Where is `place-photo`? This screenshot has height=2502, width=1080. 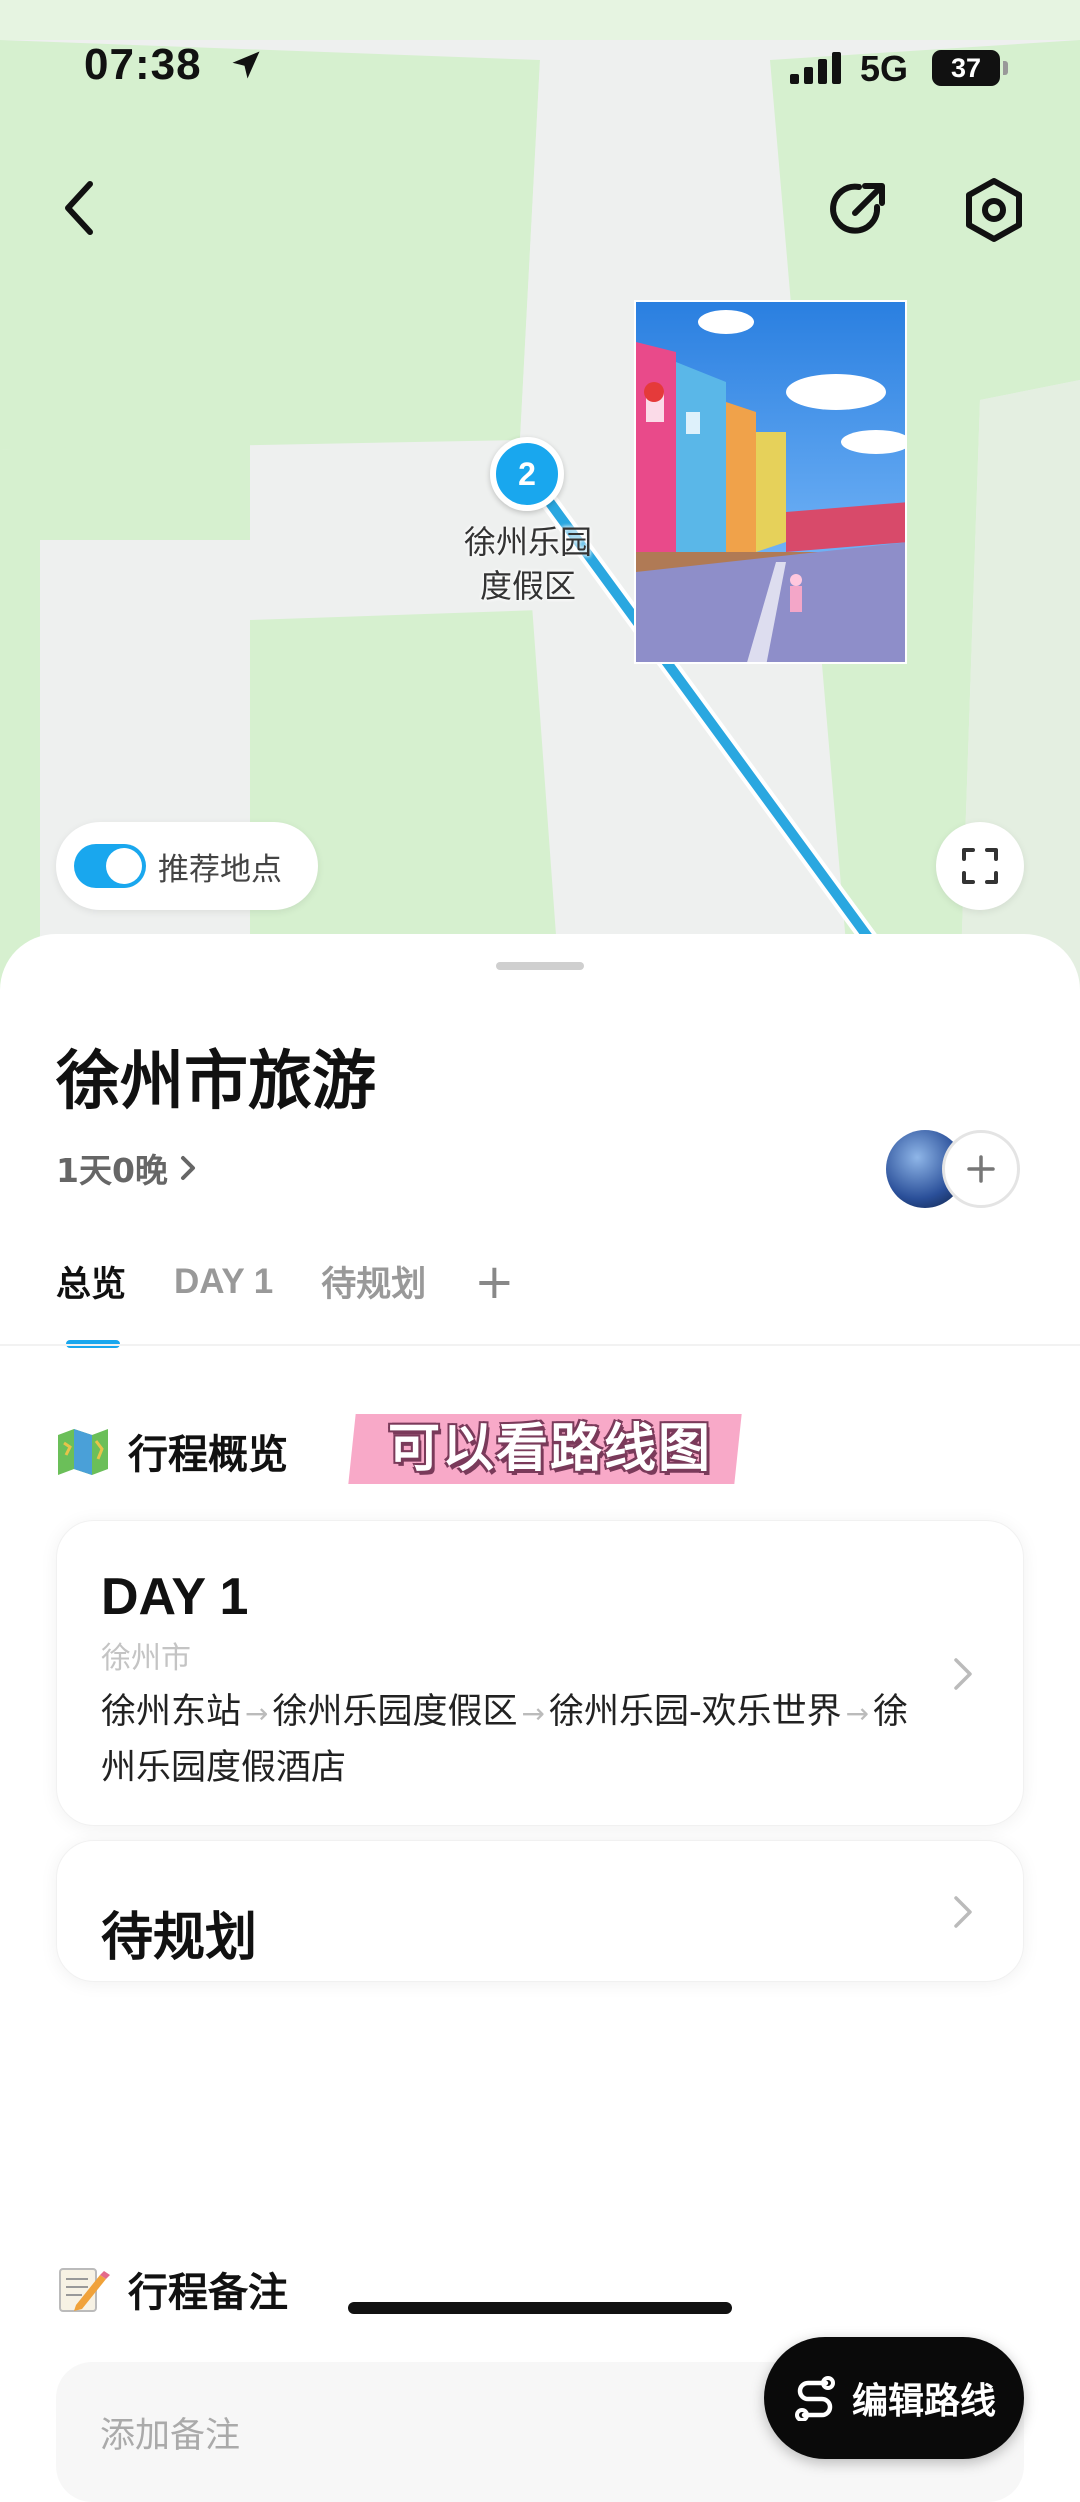 place-photo is located at coordinates (770, 482).